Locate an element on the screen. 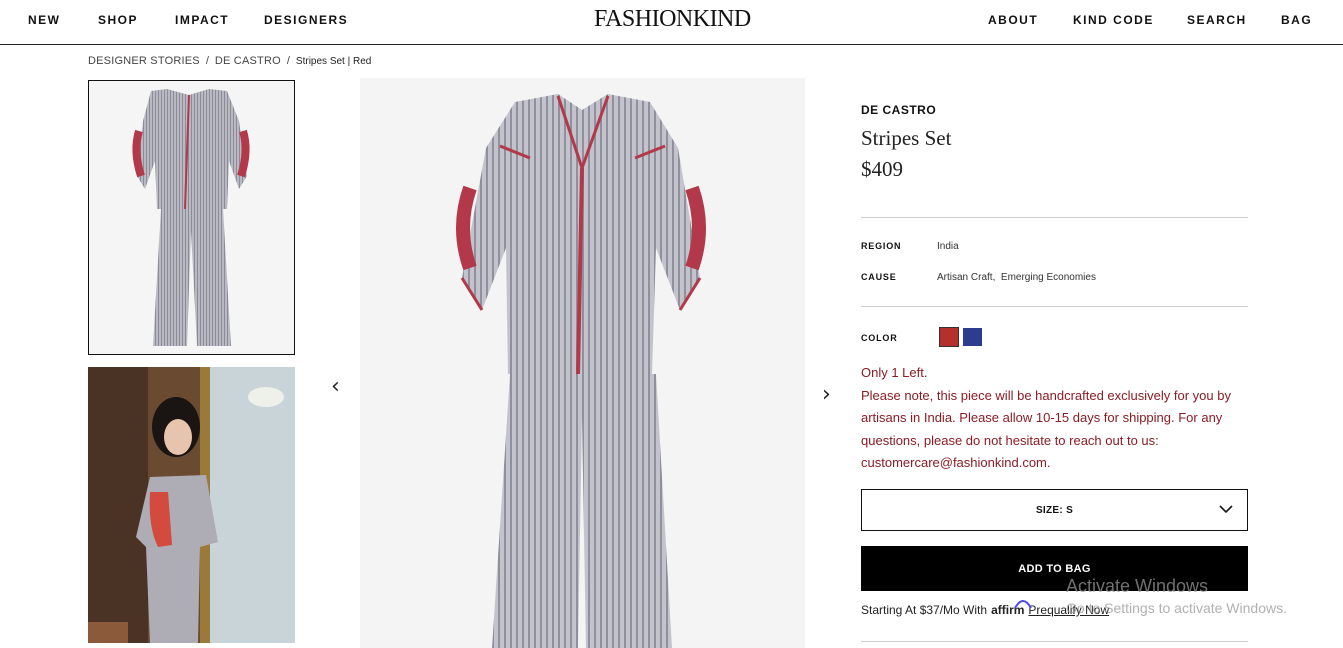 The height and width of the screenshot is (648, 1343). nav-kind-code: KIND CODE is located at coordinates (1113, 20).